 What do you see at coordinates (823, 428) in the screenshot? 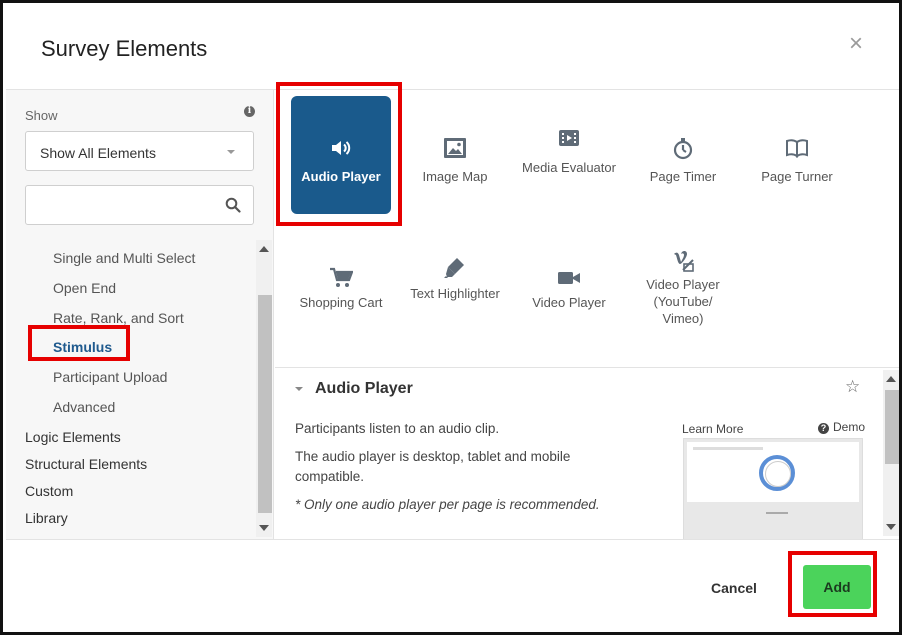
I see `question-icon: ?` at bounding box center [823, 428].